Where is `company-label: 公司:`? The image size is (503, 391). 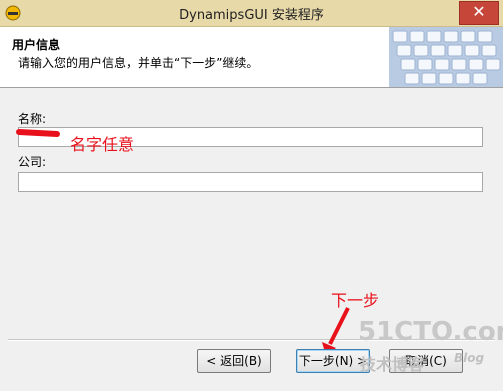 company-label: 公司: is located at coordinates (32, 162).